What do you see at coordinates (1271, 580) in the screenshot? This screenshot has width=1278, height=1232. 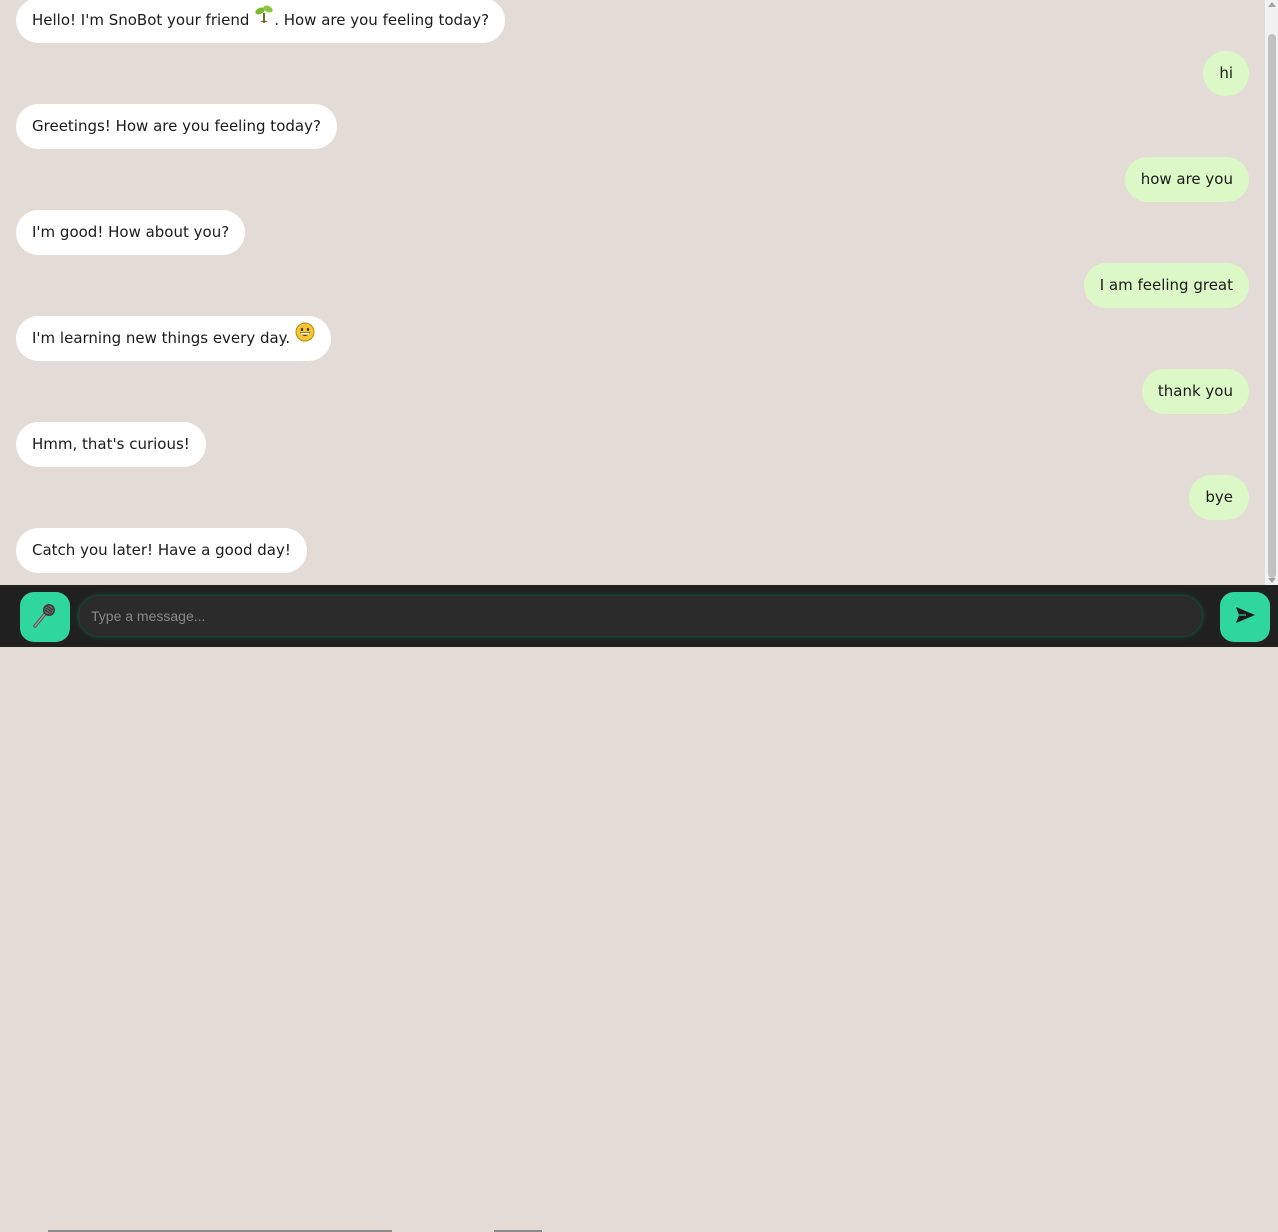 I see `scroll-down-icon` at bounding box center [1271, 580].